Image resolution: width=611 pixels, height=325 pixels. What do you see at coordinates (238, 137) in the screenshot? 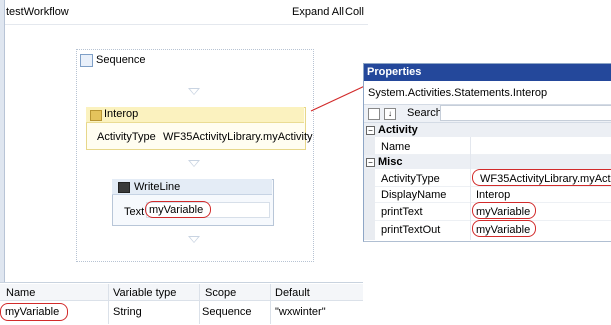
I see `activity-type-value: WF35ActivityLibrary.myActivity` at bounding box center [238, 137].